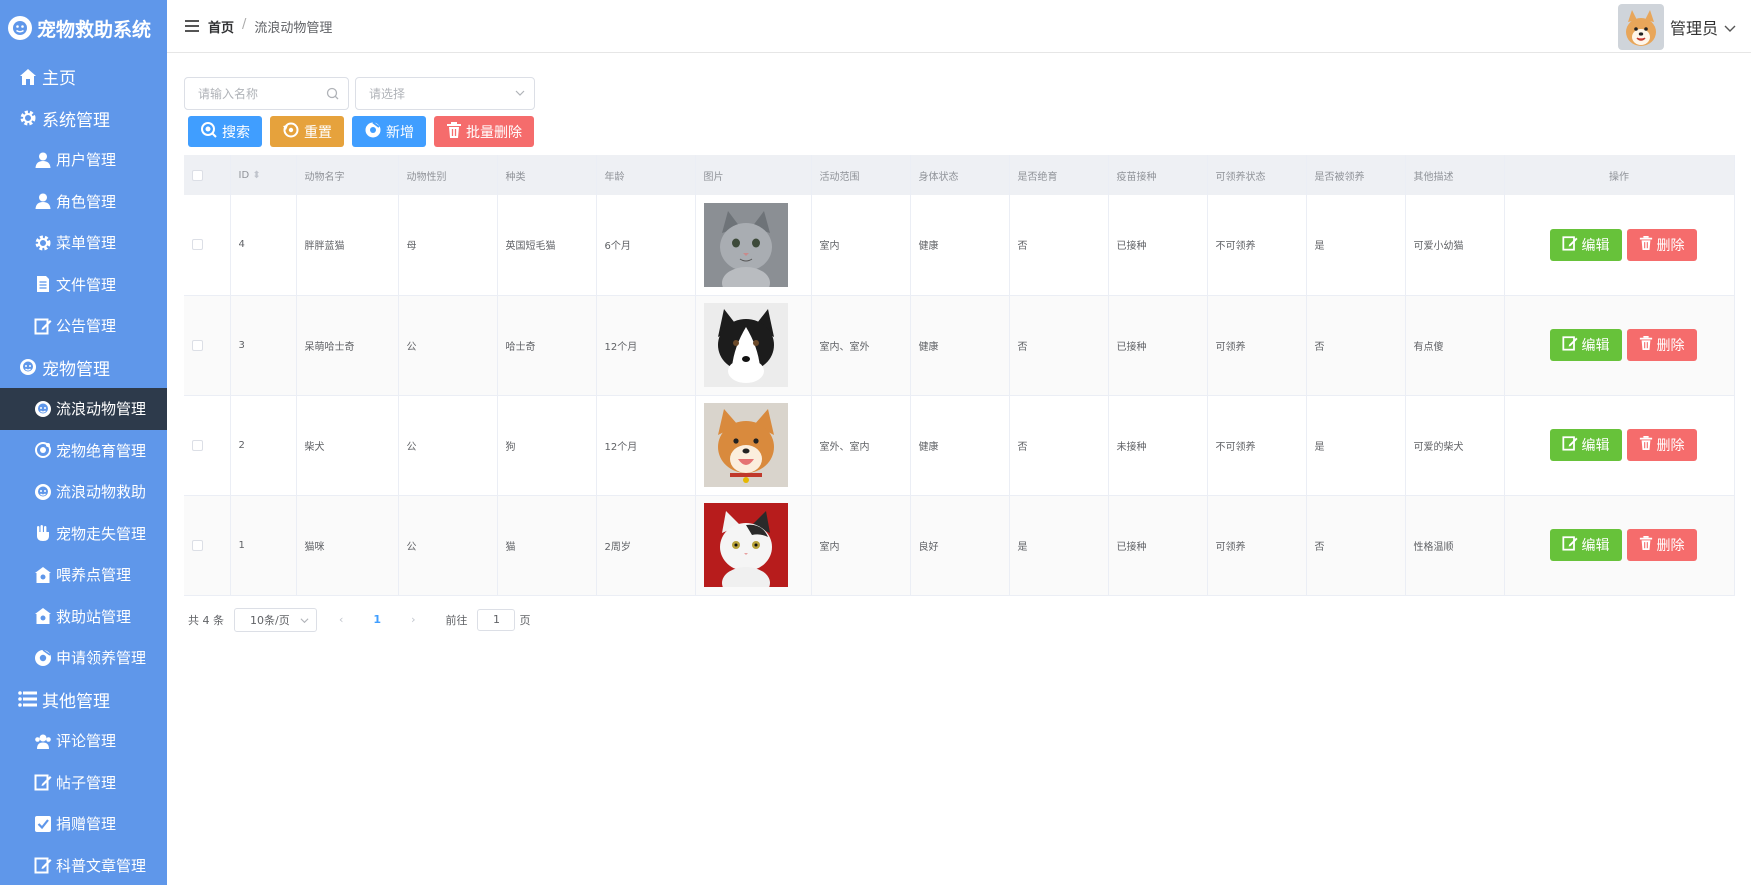  Describe the element at coordinates (221, 26) in the screenshot. I see `breadcrumb-home: 首页` at that location.